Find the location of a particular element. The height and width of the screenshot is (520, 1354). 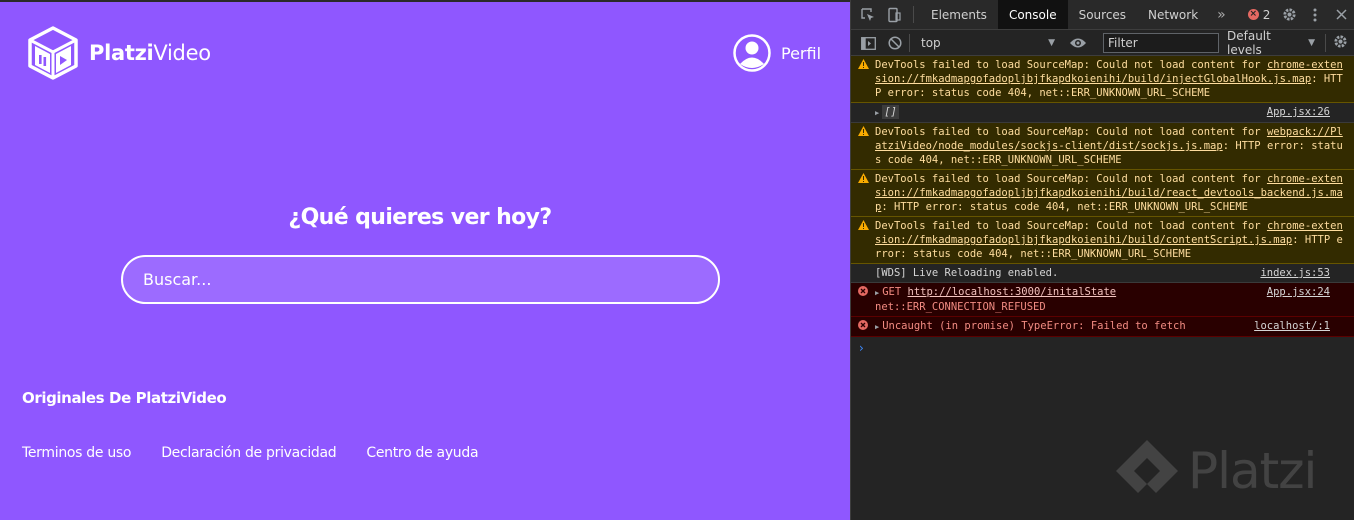

platzi-logo-icon is located at coordinates (1147, 466).